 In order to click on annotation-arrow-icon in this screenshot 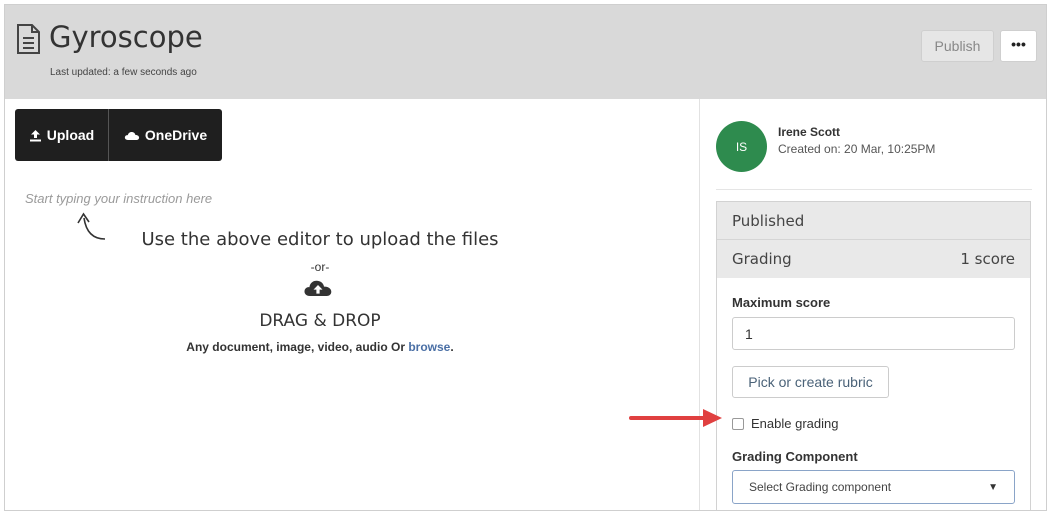, I will do `click(675, 418)`.